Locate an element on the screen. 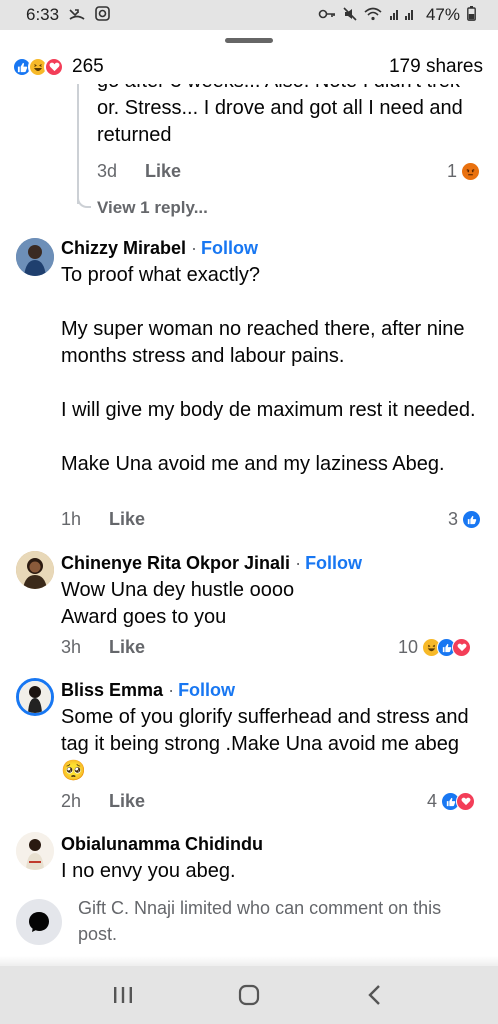 The image size is (498, 1024). reply-time: 3d is located at coordinates (107, 171).